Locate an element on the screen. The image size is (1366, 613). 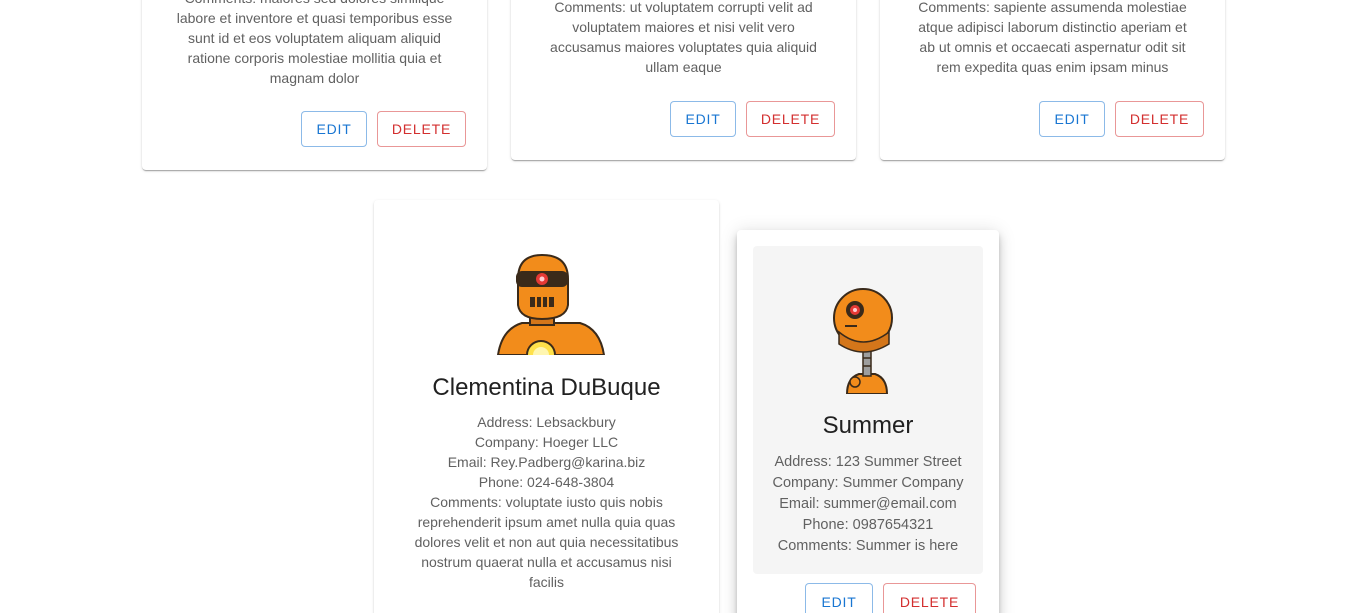
contact-email: Email: summer@email.com is located at coordinates (868, 504).